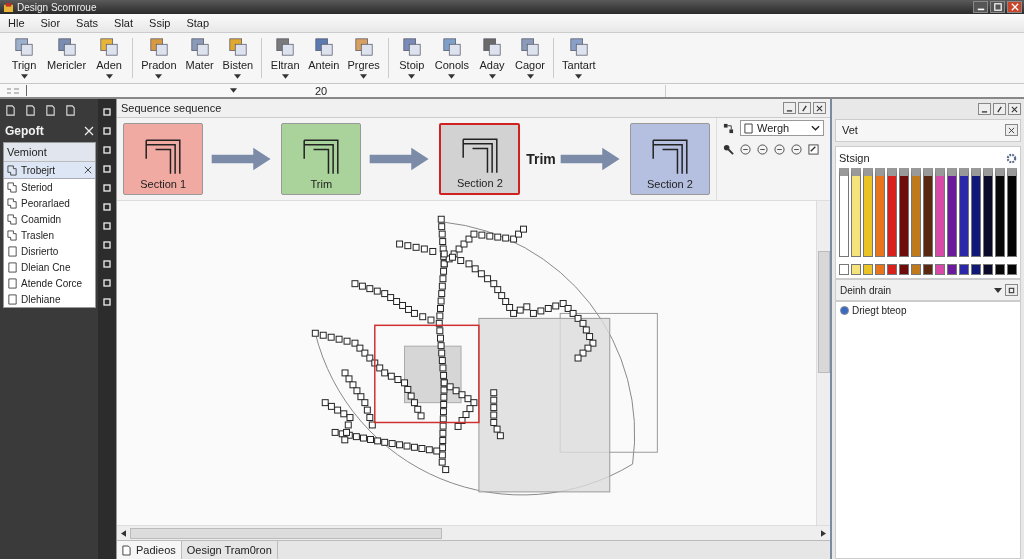  Describe the element at coordinates (88, 170) in the screenshot. I see `close-icon` at that location.